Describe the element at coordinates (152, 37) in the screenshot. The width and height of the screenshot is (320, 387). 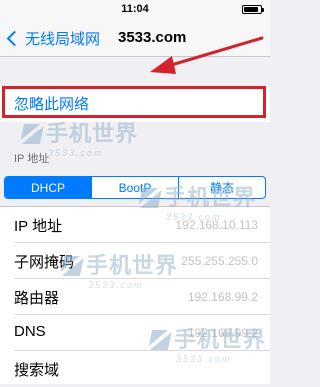
I see `page-title: 3533.com` at that location.